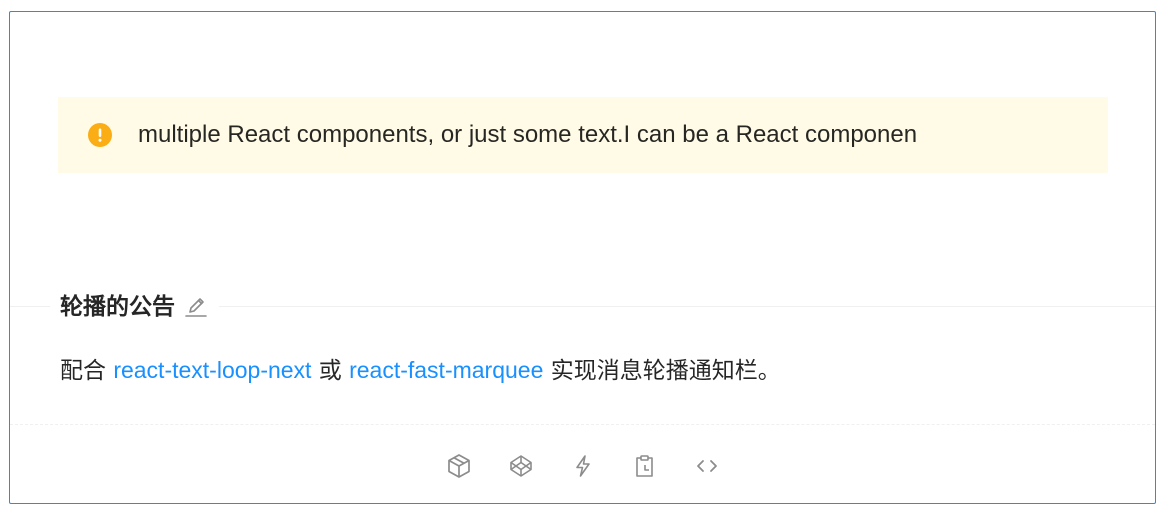  I want to click on demo-title: 轮播的公告, so click(134, 307).